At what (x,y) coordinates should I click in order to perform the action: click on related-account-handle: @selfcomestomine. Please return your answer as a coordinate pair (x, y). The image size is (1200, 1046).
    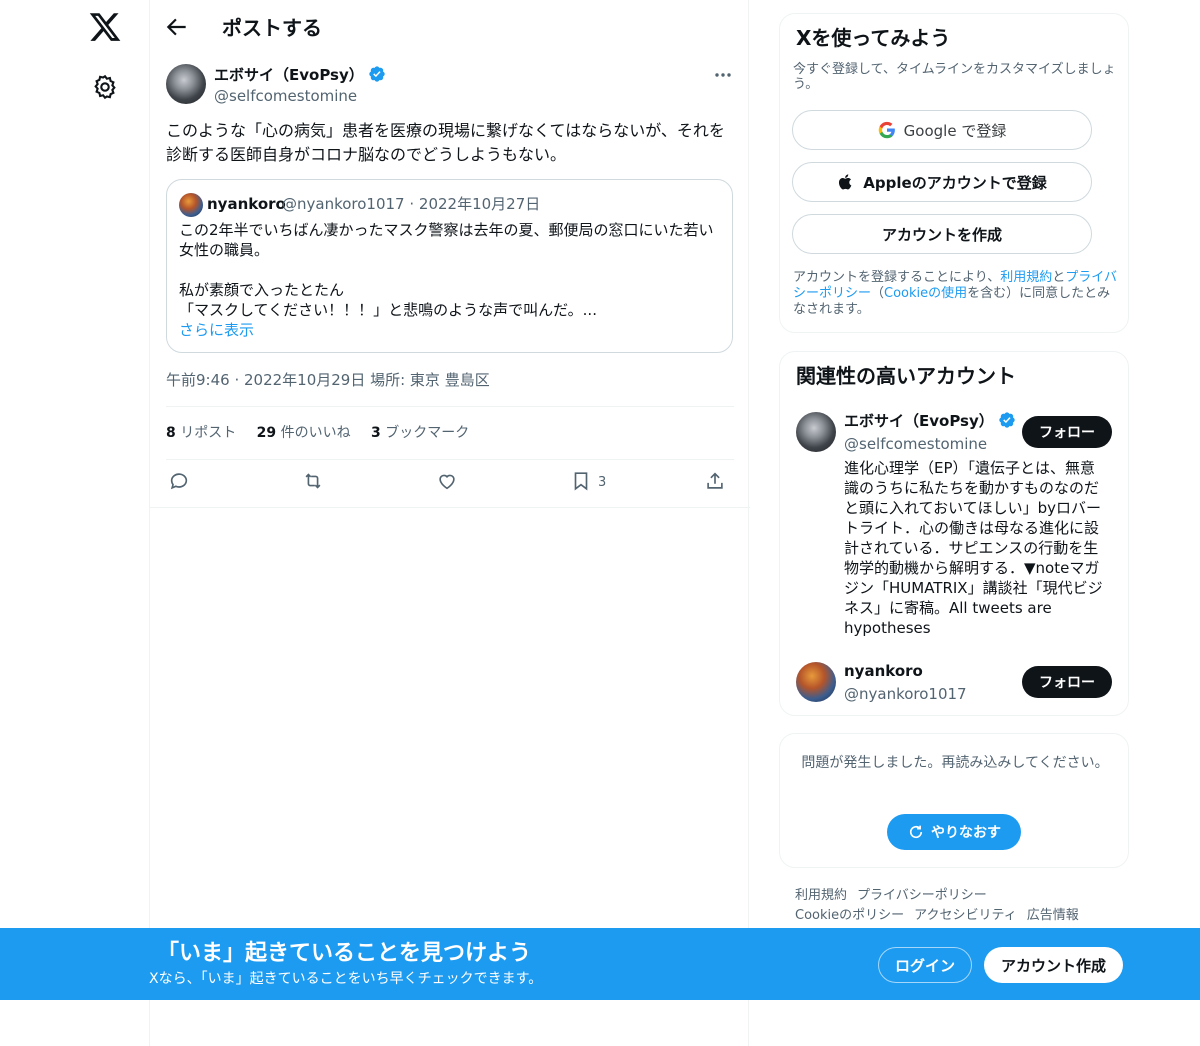
    Looking at the image, I should click on (915, 444).